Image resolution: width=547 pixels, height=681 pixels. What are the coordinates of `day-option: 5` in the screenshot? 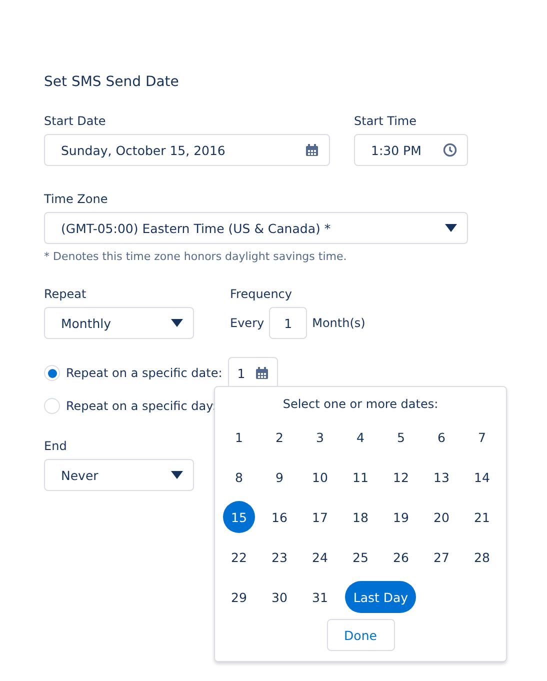 It's located at (401, 437).